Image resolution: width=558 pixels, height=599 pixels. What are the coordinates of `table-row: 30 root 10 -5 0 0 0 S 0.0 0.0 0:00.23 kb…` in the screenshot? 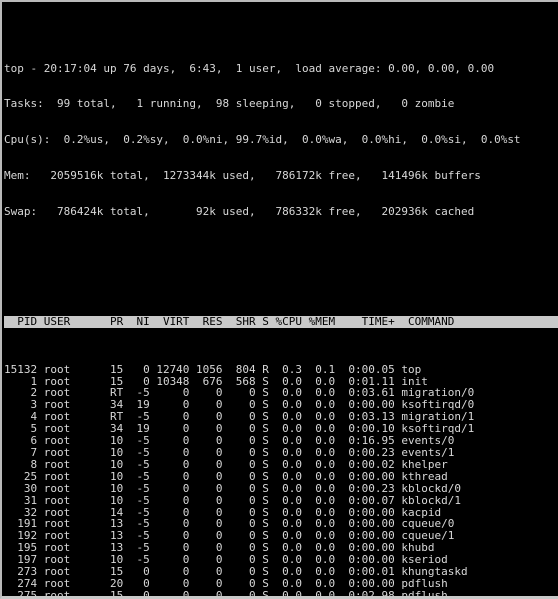 It's located at (281, 488).